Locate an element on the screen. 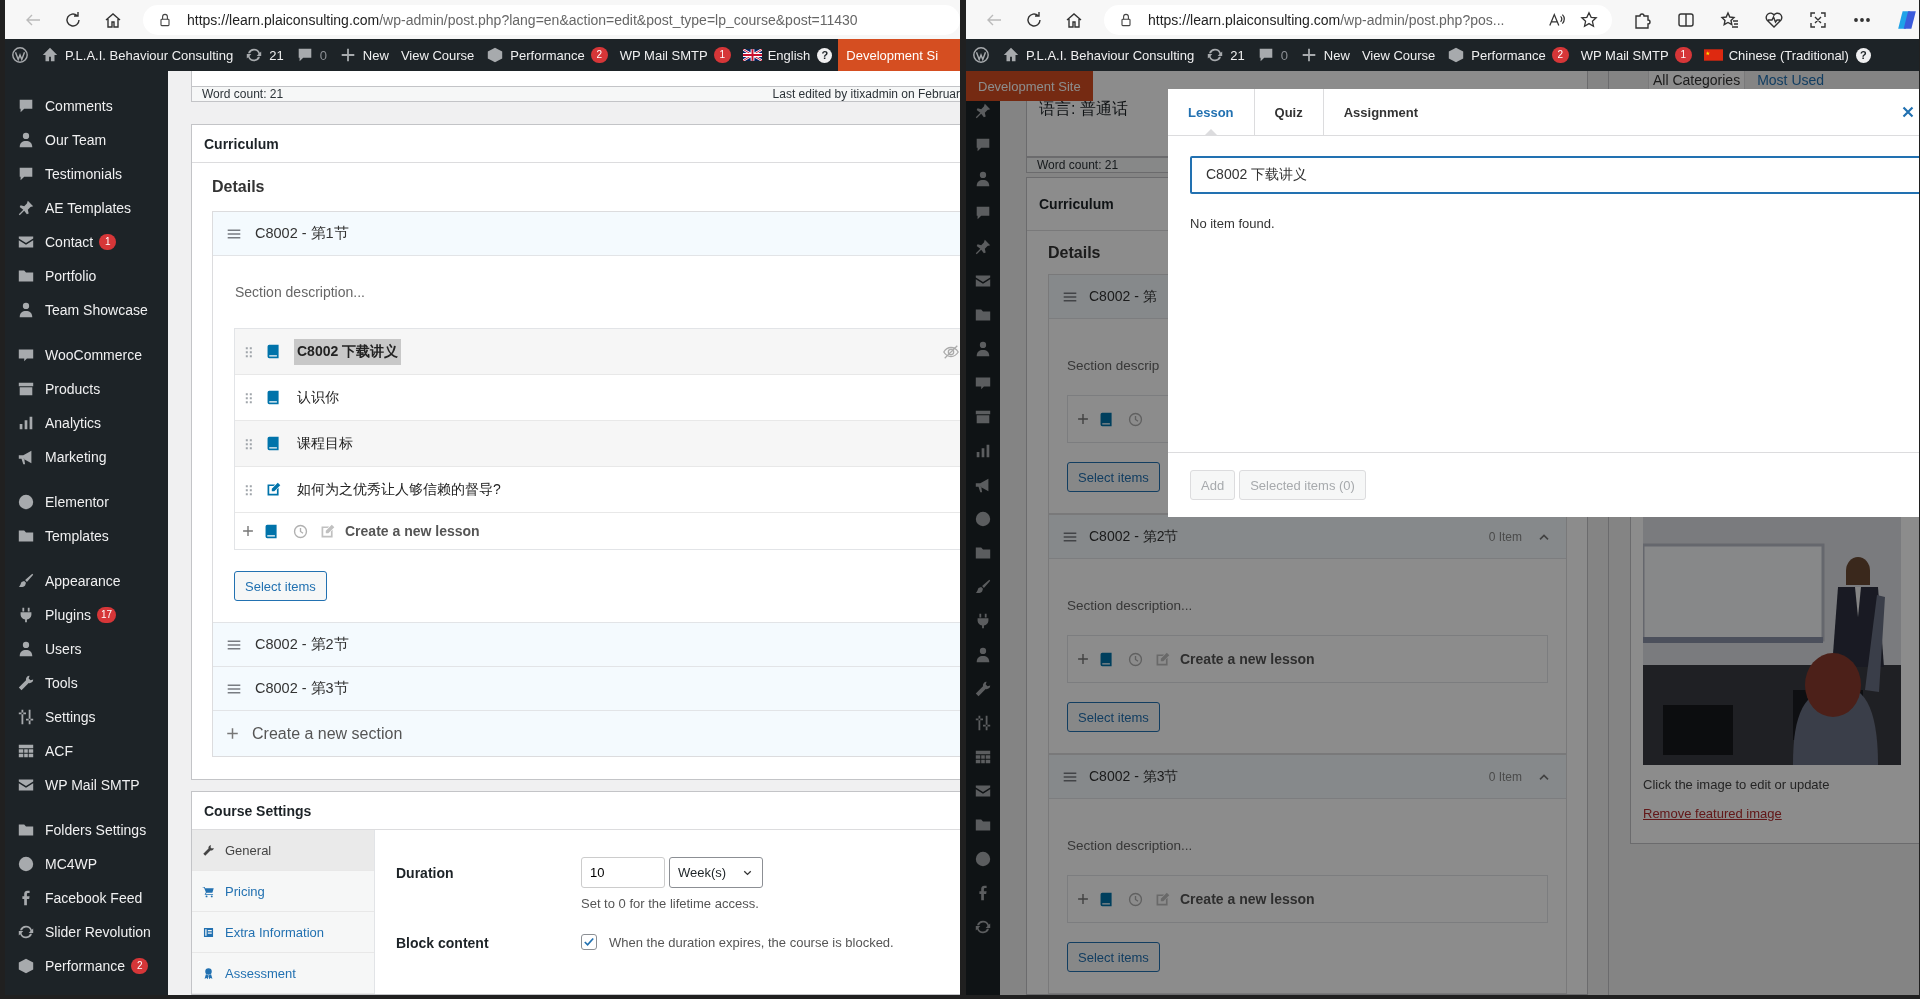 The image size is (1920, 999). updates-link: 21 is located at coordinates (264, 55).